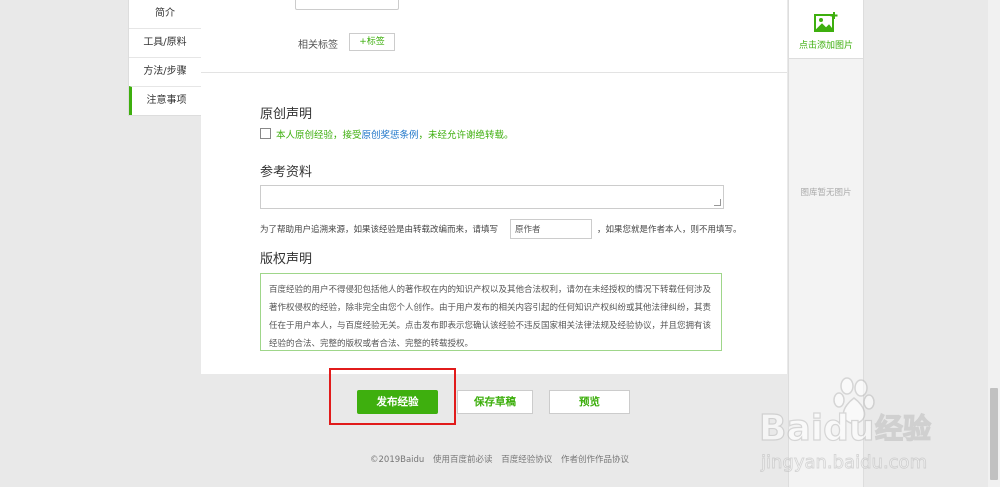 The image size is (1000, 487). What do you see at coordinates (669, 230) in the screenshot?
I see `reference-note-right: ，如果您就是作者本人，则不用填写。` at bounding box center [669, 230].